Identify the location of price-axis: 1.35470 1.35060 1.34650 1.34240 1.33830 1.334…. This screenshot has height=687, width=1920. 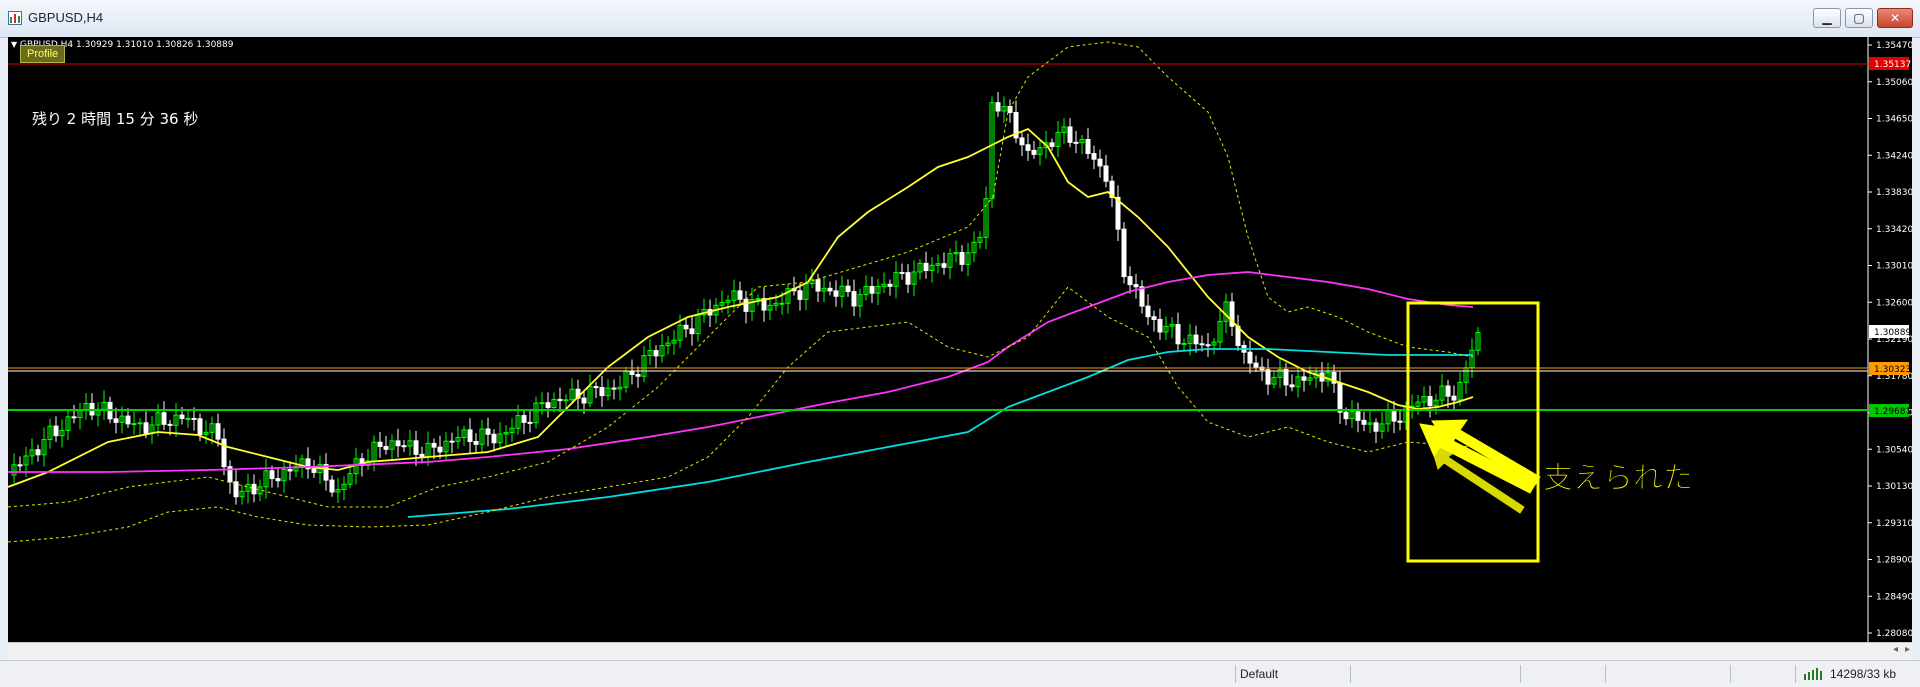
(1890, 340).